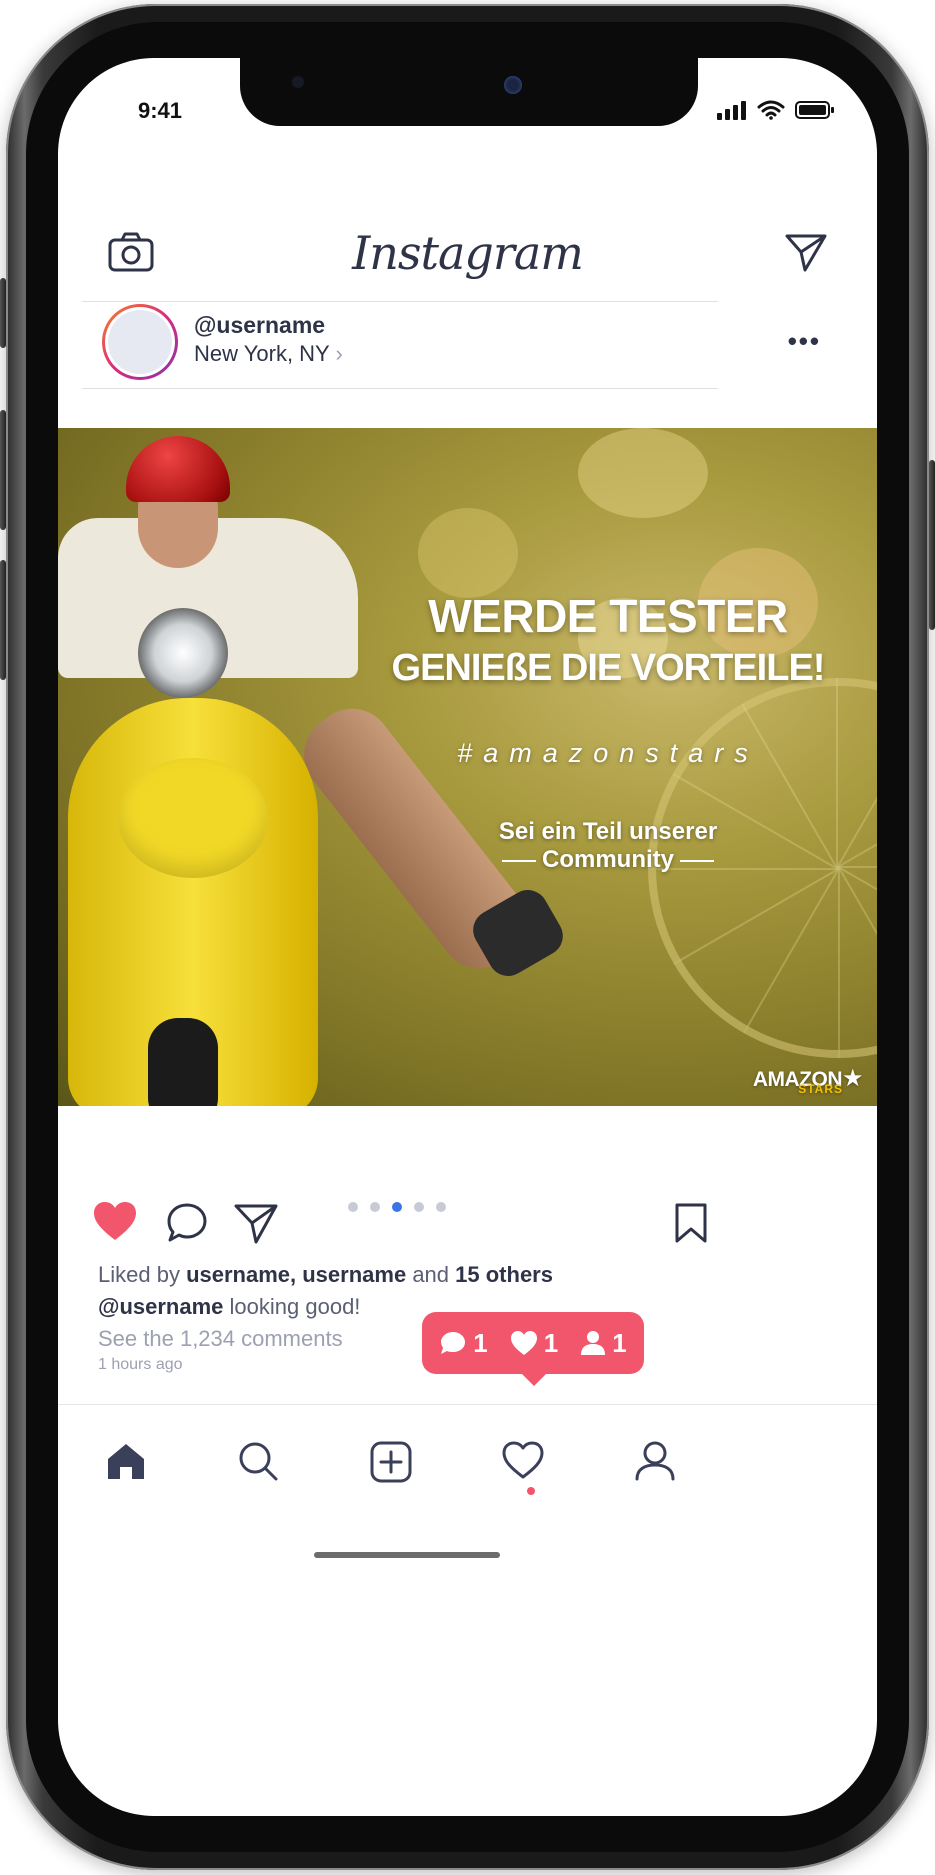 The width and height of the screenshot is (935, 1875). I want to click on scooter-tire, so click(183, 1062).